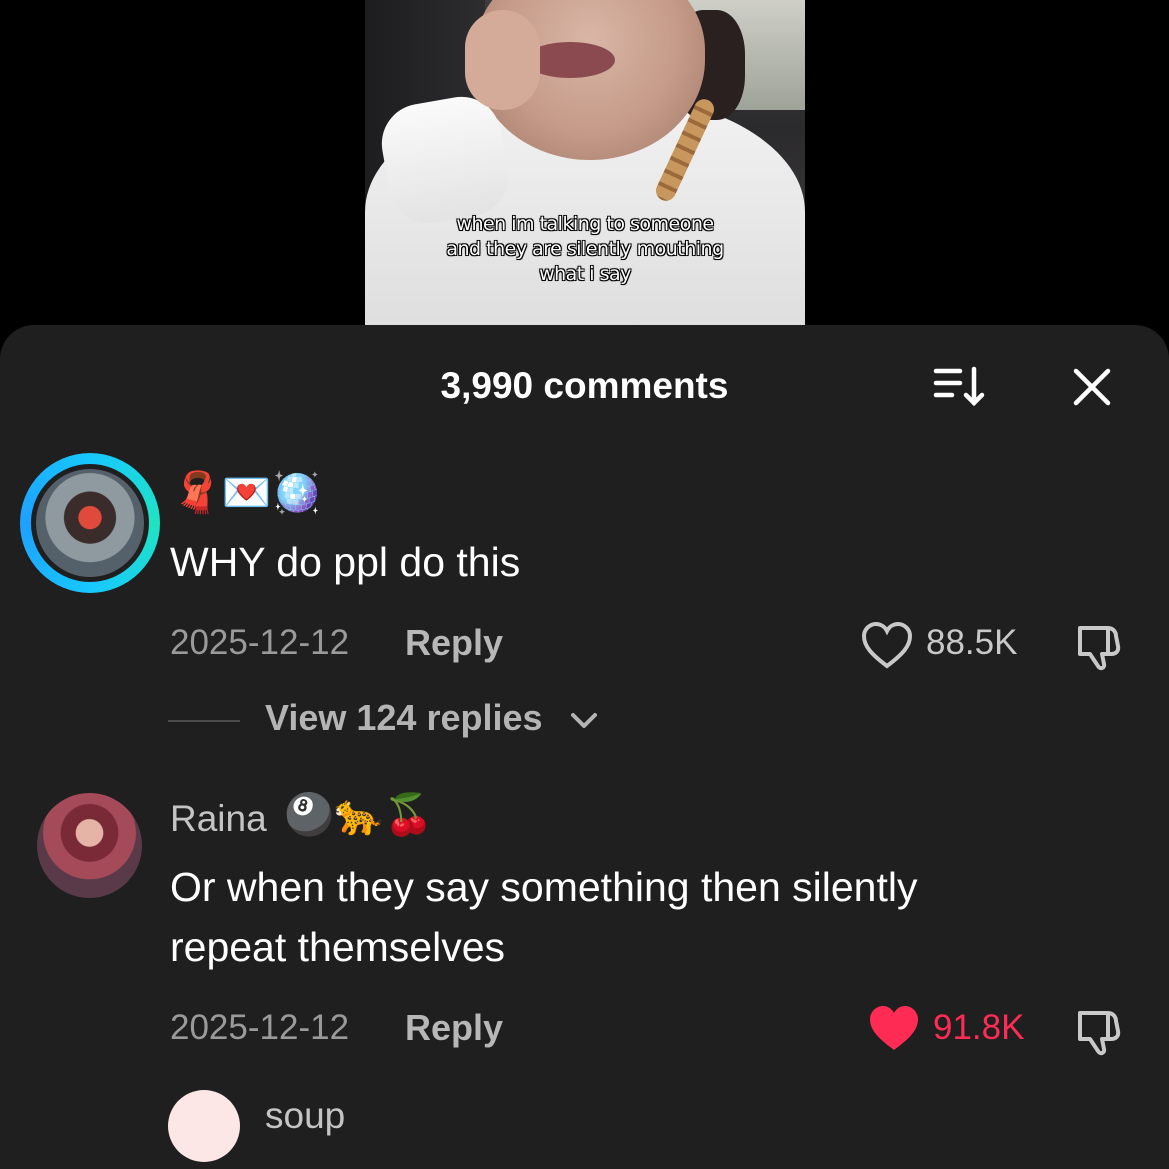 This screenshot has width=1169, height=1169. Describe the element at coordinates (584, 721) in the screenshot. I see `chevron-down-icon` at that location.